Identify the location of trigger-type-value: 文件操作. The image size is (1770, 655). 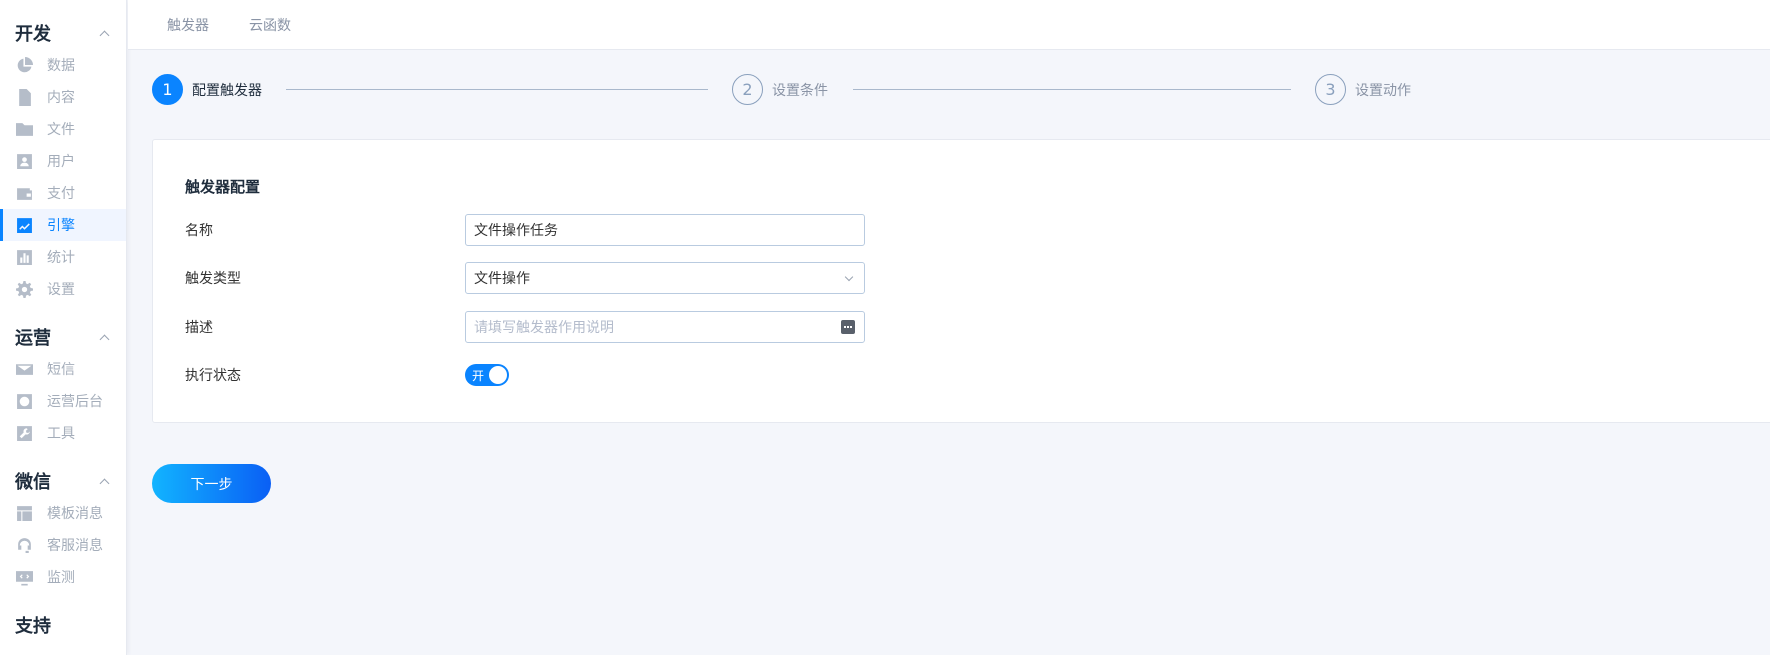
(502, 279).